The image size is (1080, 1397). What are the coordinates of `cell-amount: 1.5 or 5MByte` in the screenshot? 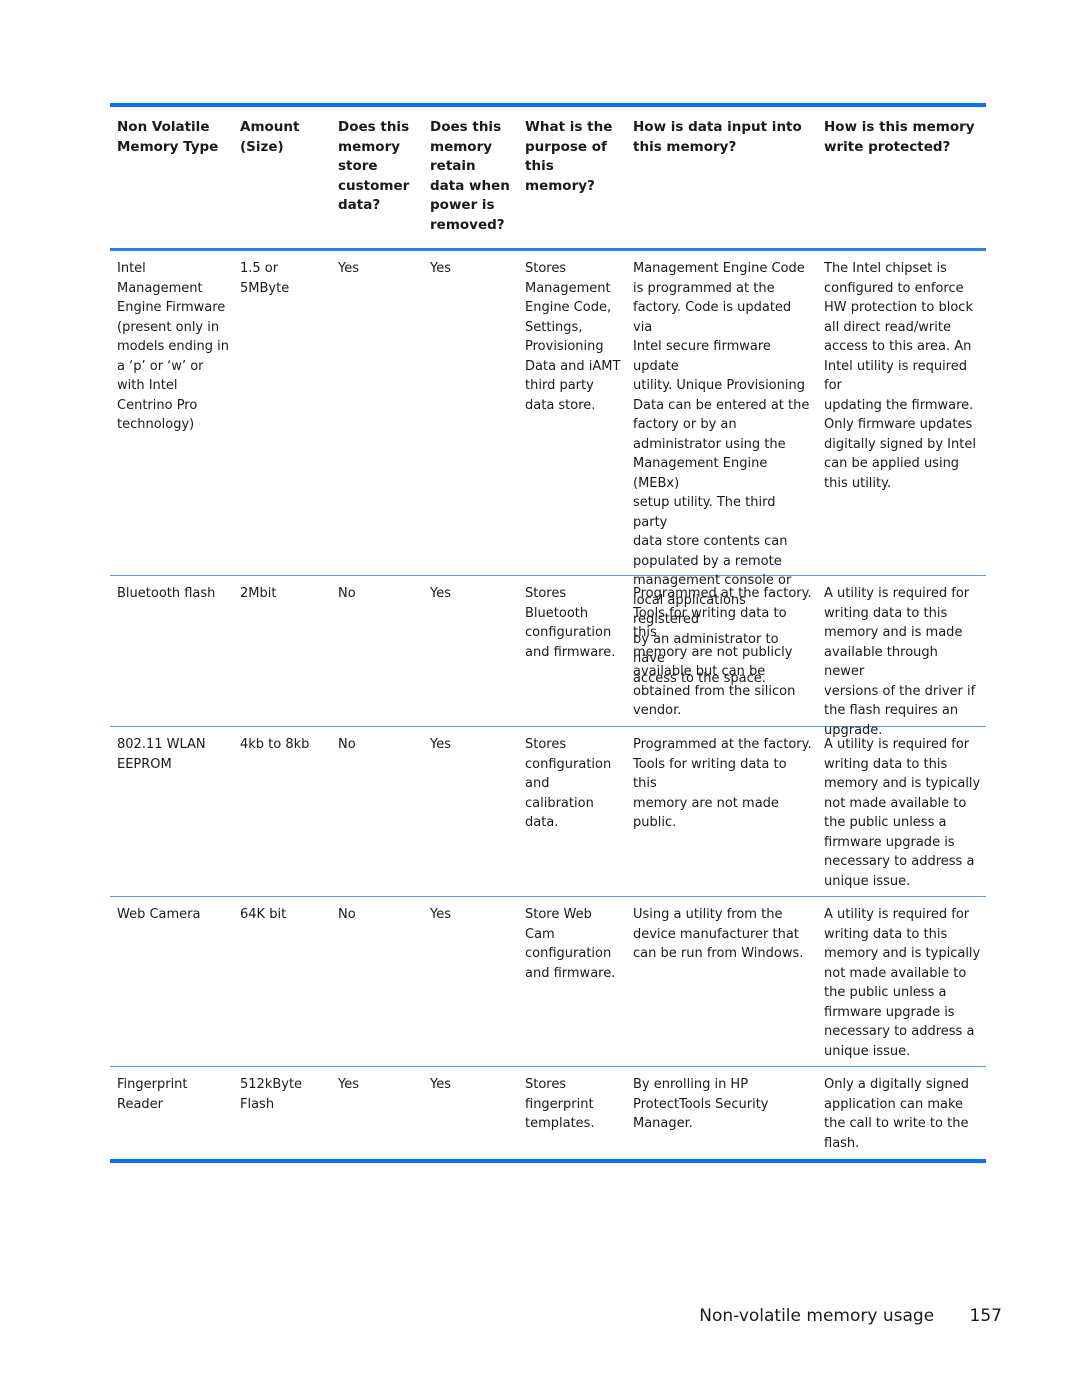 It's located at (265, 278).